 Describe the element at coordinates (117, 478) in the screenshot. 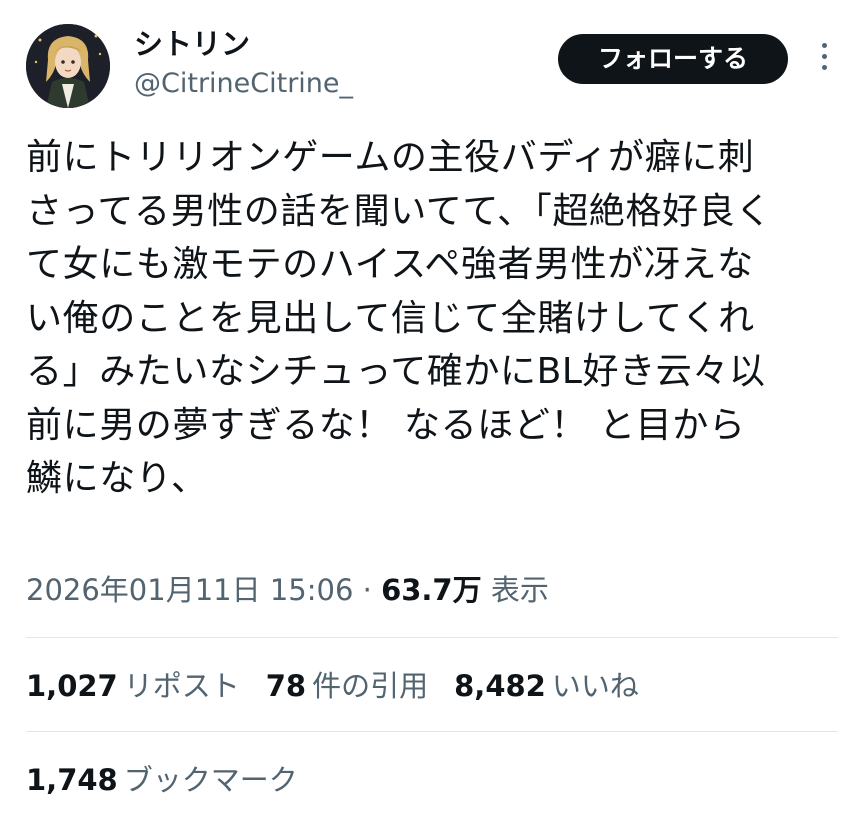

I see `tweet-line: 鱗になり、` at that location.